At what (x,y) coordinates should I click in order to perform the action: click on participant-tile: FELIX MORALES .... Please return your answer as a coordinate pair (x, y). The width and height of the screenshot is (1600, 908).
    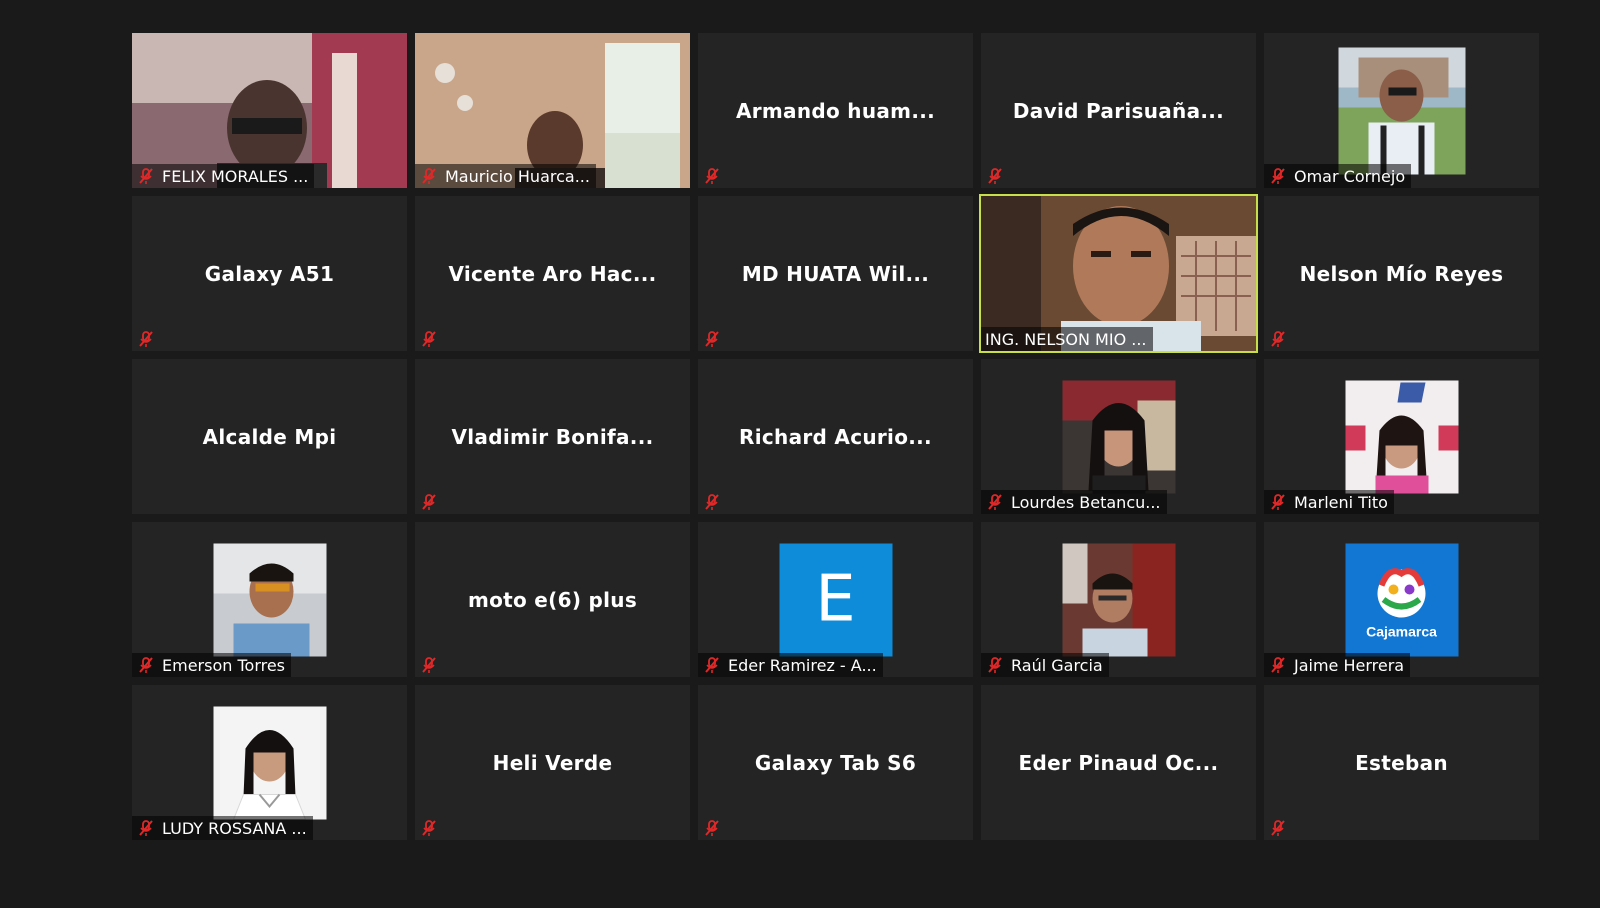
    Looking at the image, I should click on (269, 110).